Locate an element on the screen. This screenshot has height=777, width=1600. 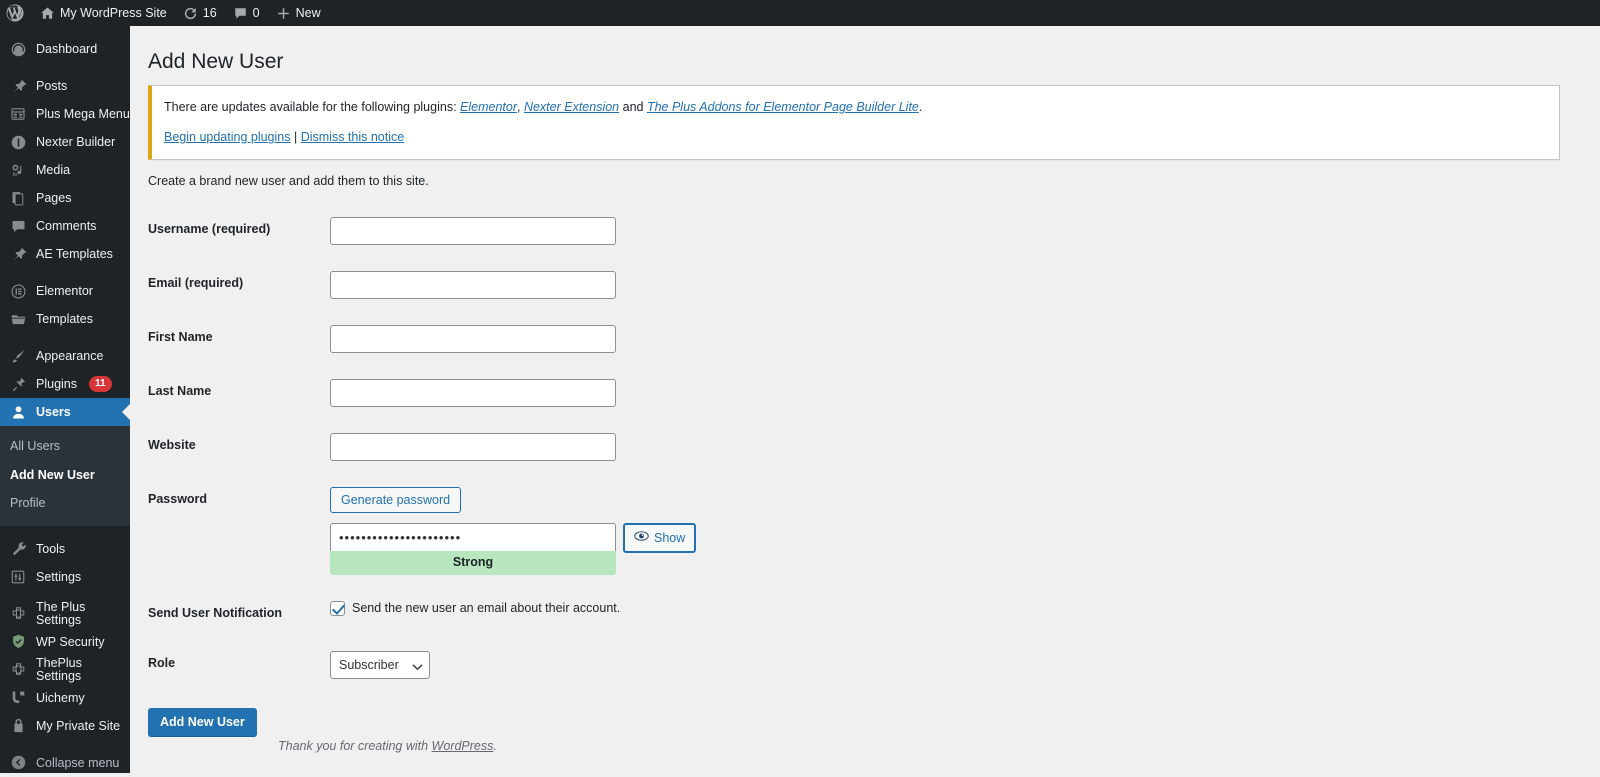
password-field-wrapper: Strong is located at coordinates (473, 548).